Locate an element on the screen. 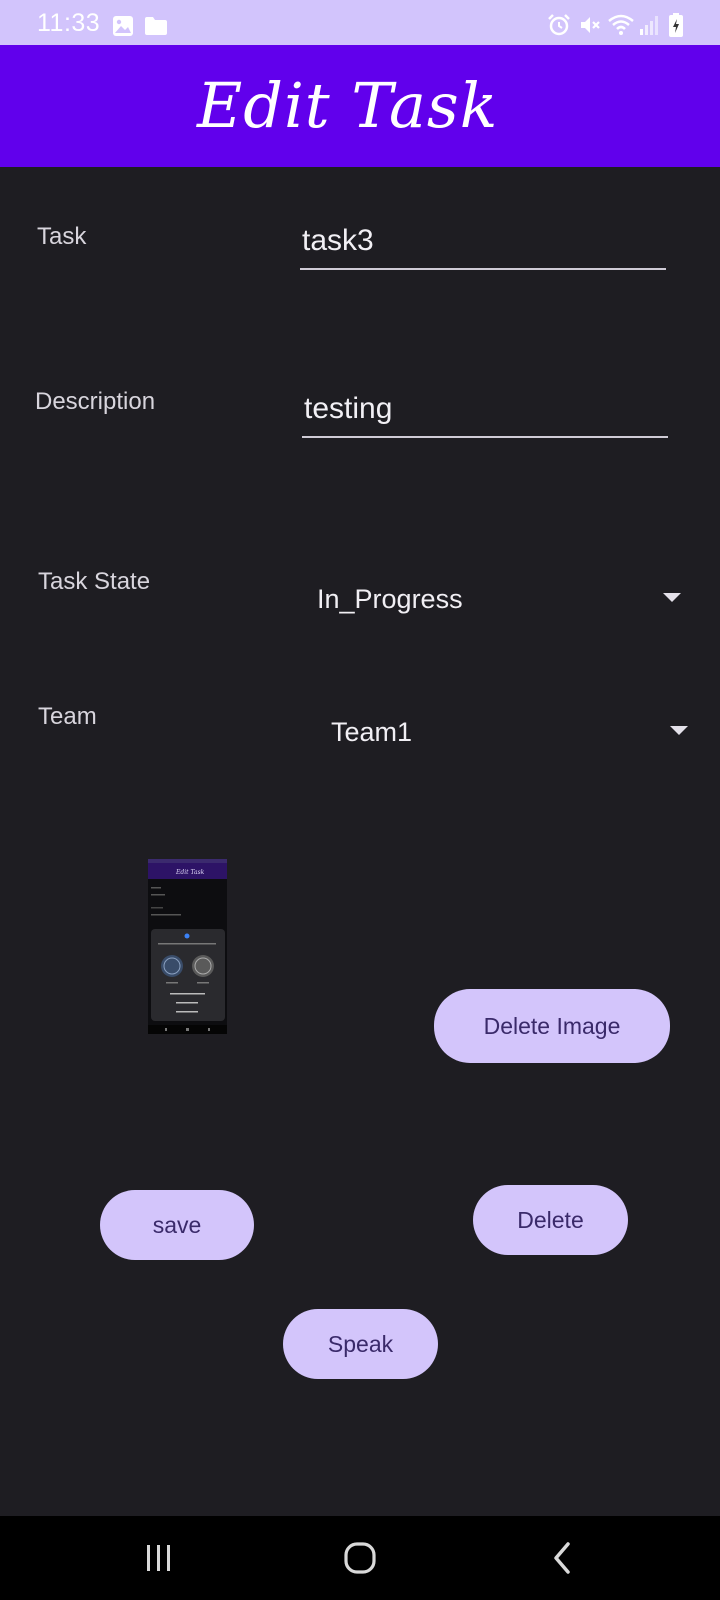  save-button: save is located at coordinates (177, 1225).